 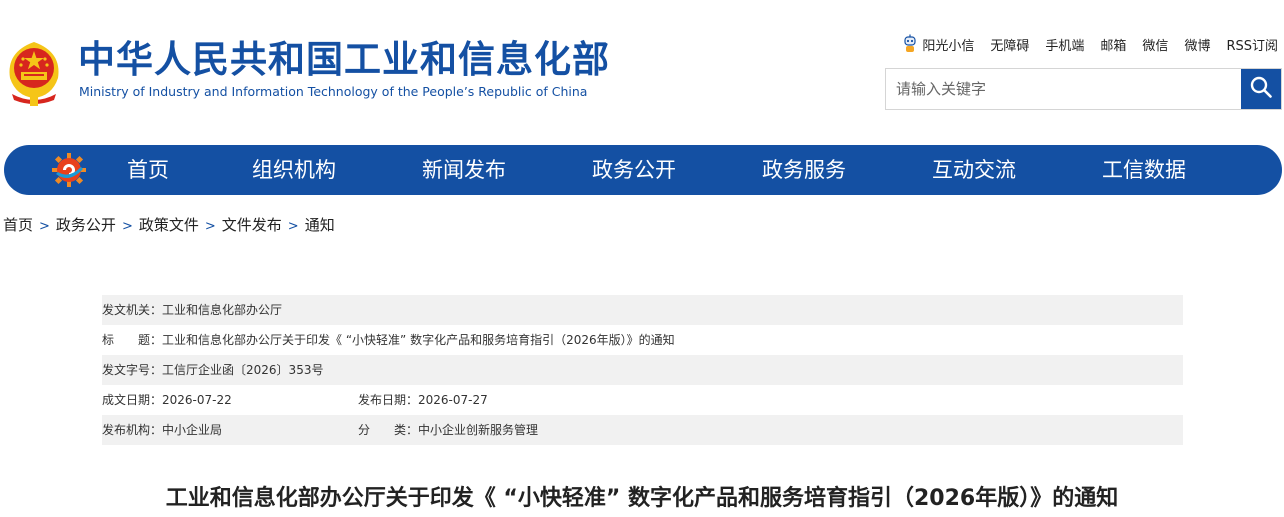 I want to click on nav-item-data: 工信数据, so click(x=1144, y=170).